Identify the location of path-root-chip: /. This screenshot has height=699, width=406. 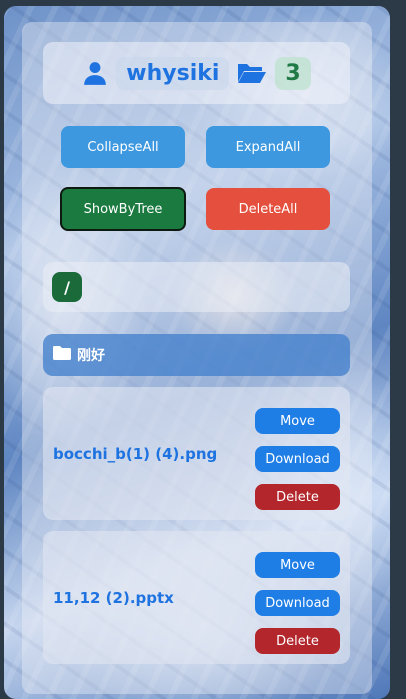
(67, 287).